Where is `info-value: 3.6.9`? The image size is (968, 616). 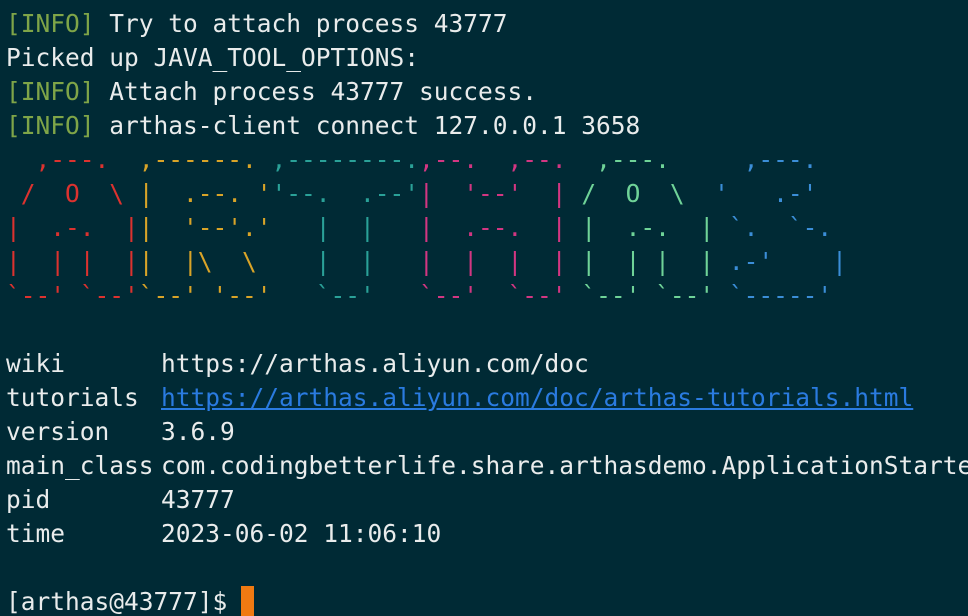 info-value: 3.6.9 is located at coordinates (198, 431).